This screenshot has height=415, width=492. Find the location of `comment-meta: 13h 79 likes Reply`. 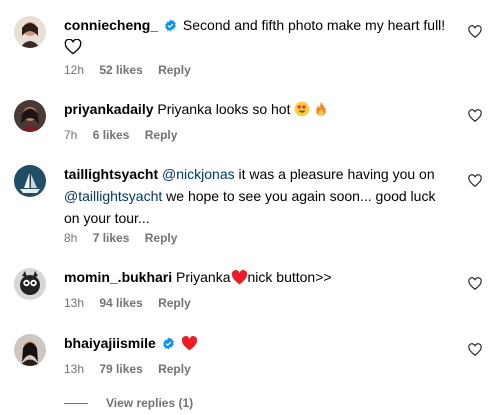

comment-meta: 13h 79 likes Reply is located at coordinates (133, 369).